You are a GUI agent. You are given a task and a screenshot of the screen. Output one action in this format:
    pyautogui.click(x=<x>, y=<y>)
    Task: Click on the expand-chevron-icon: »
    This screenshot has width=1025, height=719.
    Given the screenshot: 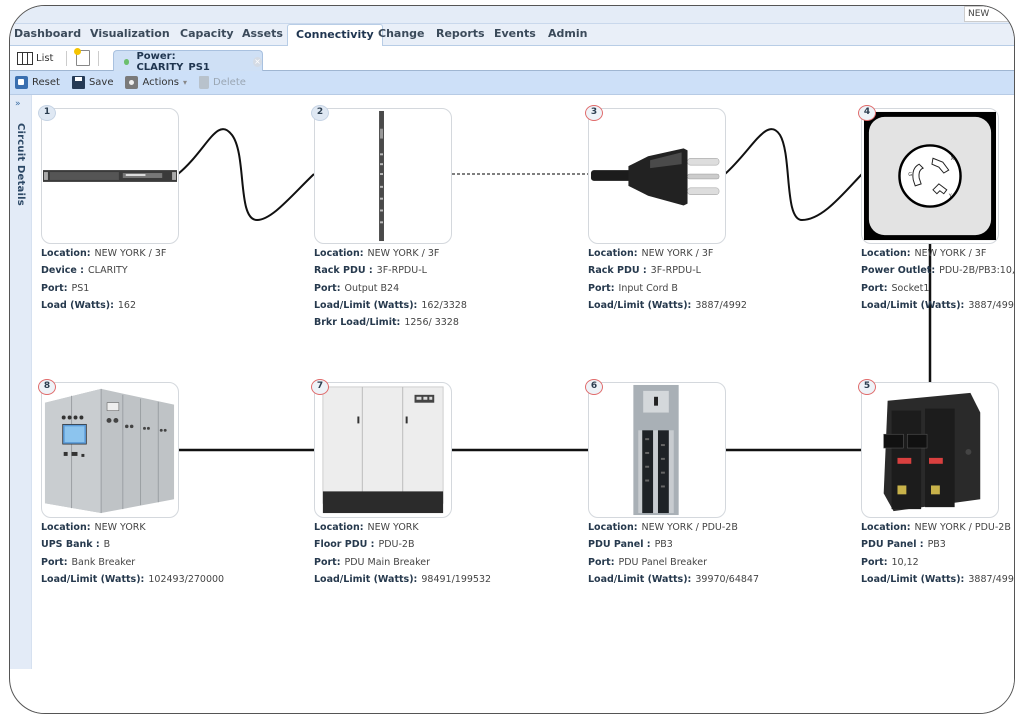 What is the action you would take?
    pyautogui.click(x=18, y=104)
    